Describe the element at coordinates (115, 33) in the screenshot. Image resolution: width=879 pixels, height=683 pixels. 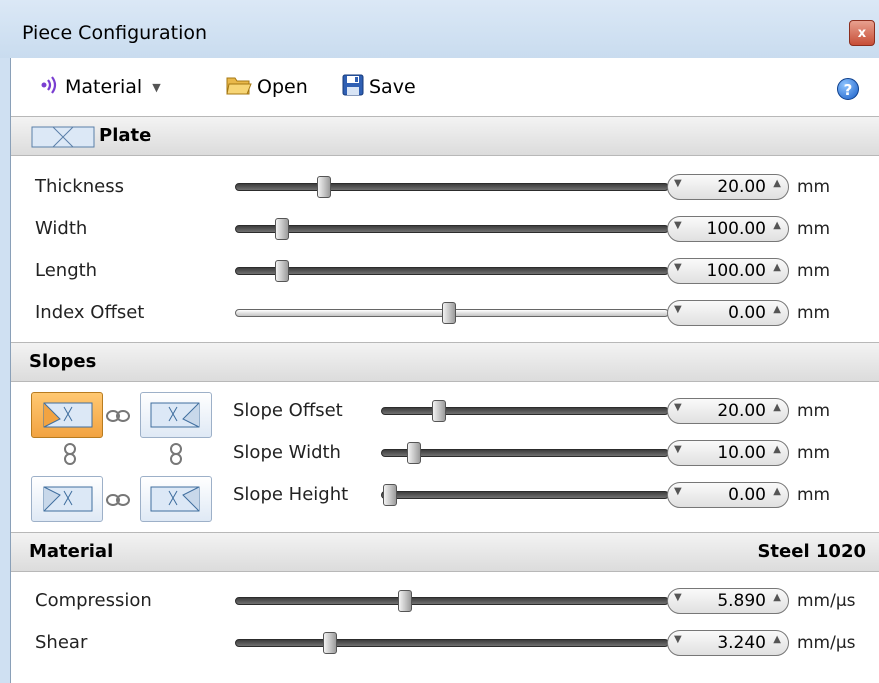
I see `window-title: Piece Configuration` at that location.